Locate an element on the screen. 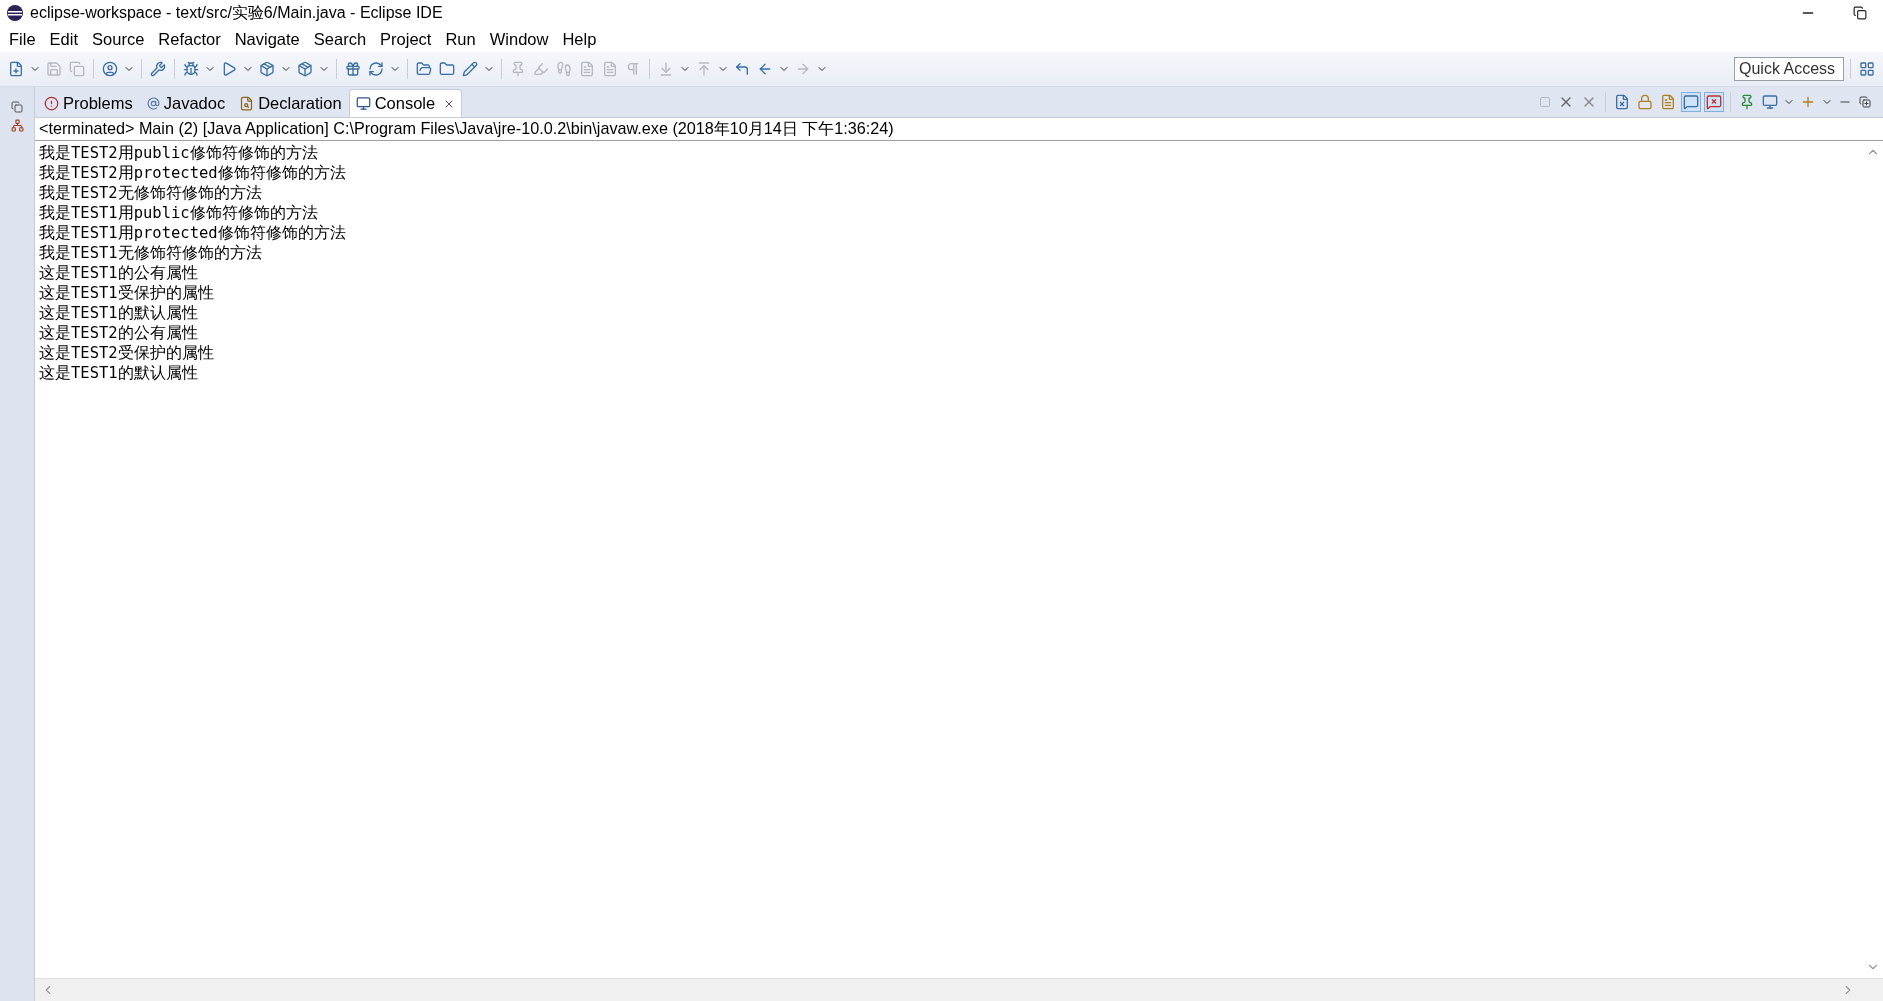  view-tab: Javadoc is located at coordinates (186, 103).